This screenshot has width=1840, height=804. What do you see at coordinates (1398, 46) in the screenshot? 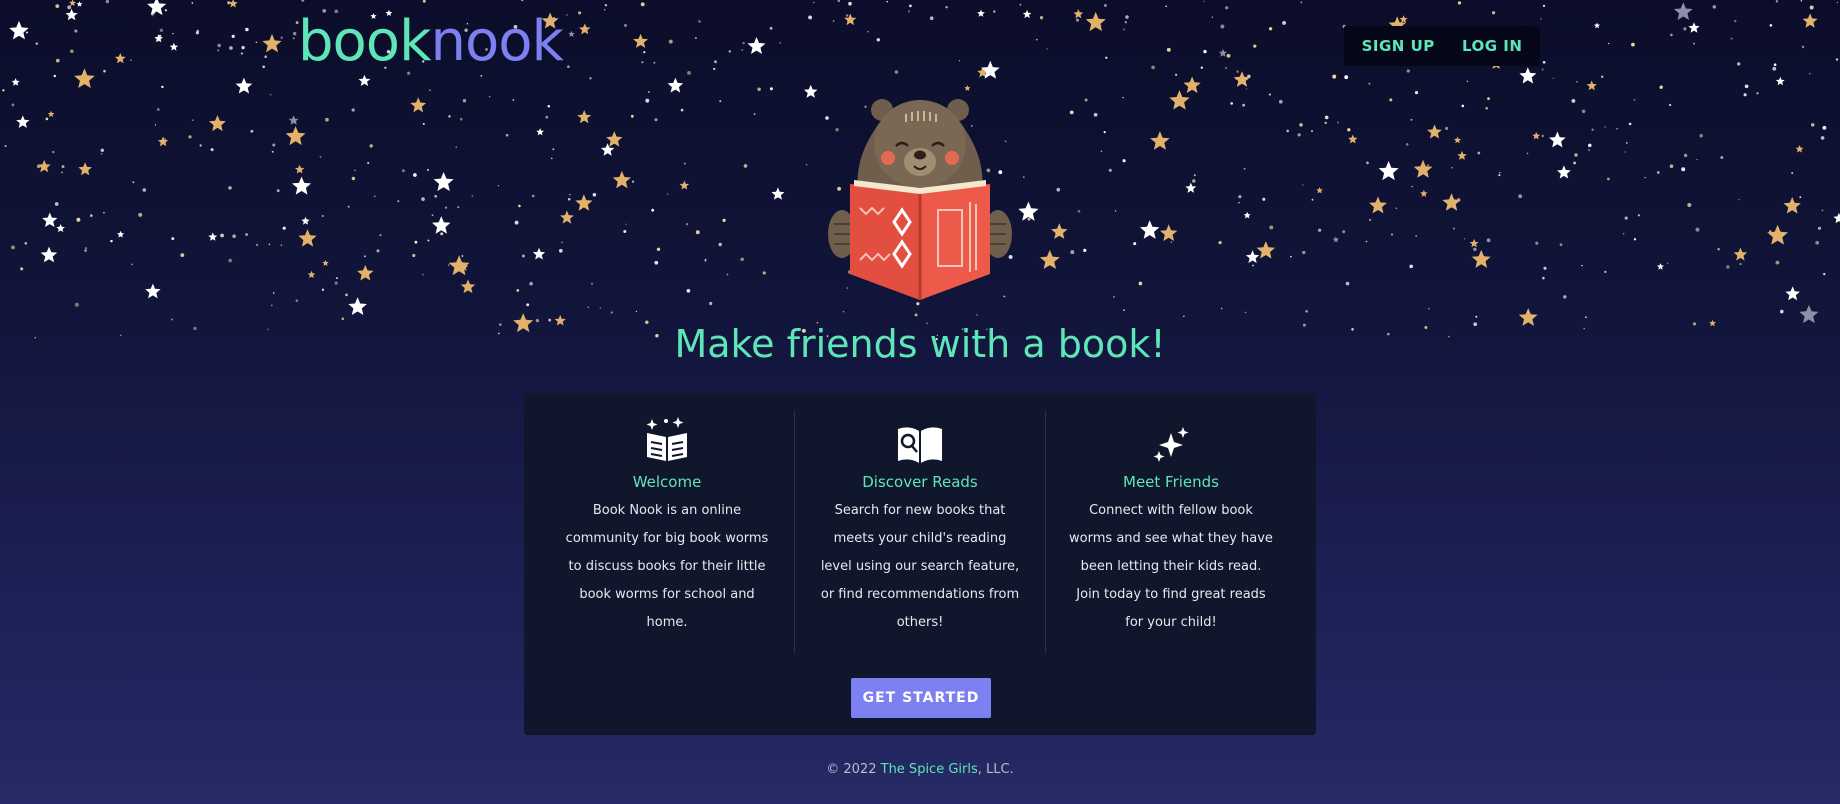
I see `sign-up-link: SIGN UP` at bounding box center [1398, 46].